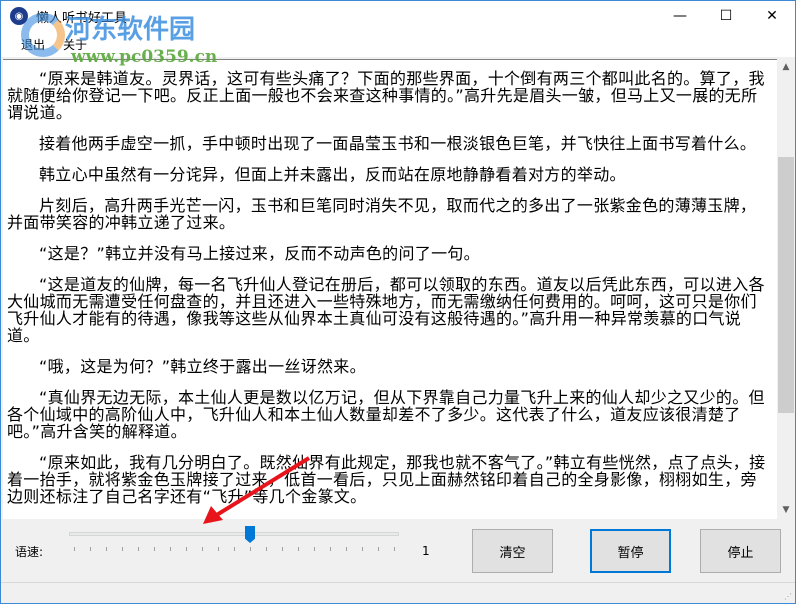  Describe the element at coordinates (512, 551) in the screenshot. I see `clear-button: 清空` at that location.